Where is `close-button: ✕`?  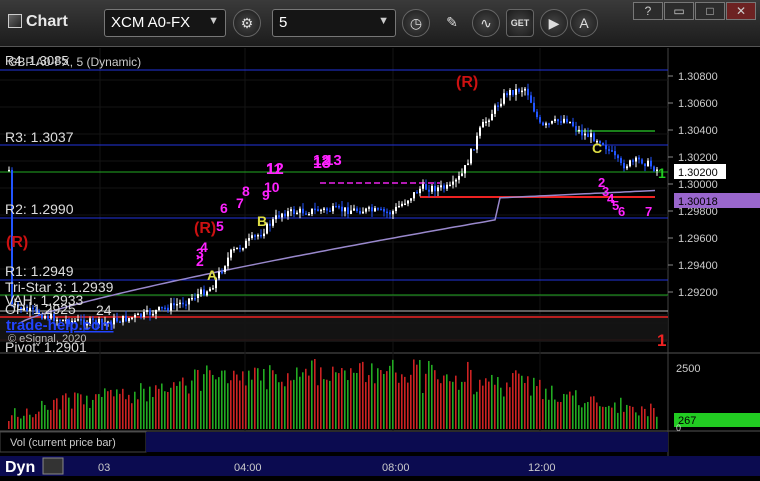
close-button: ✕ is located at coordinates (741, 11).